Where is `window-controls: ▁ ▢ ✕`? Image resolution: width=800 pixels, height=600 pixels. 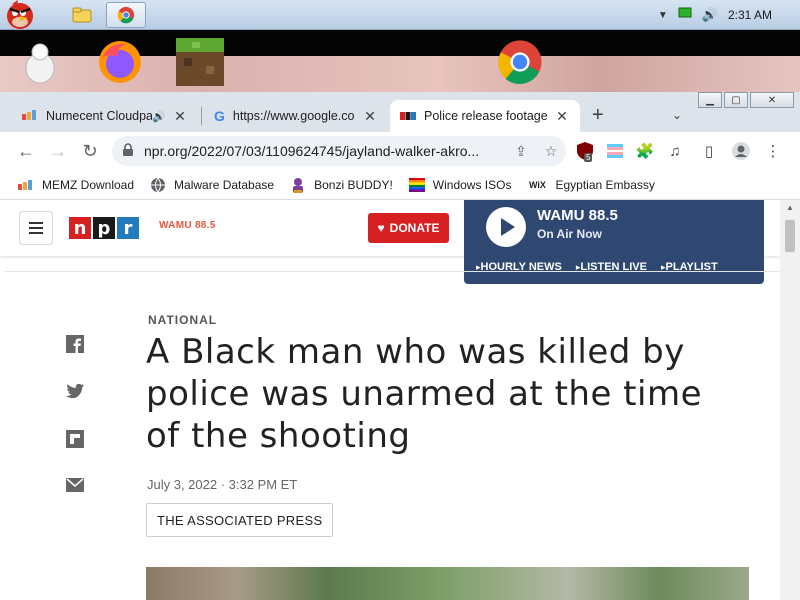
window-controls: ▁ ▢ ✕ is located at coordinates (746, 100).